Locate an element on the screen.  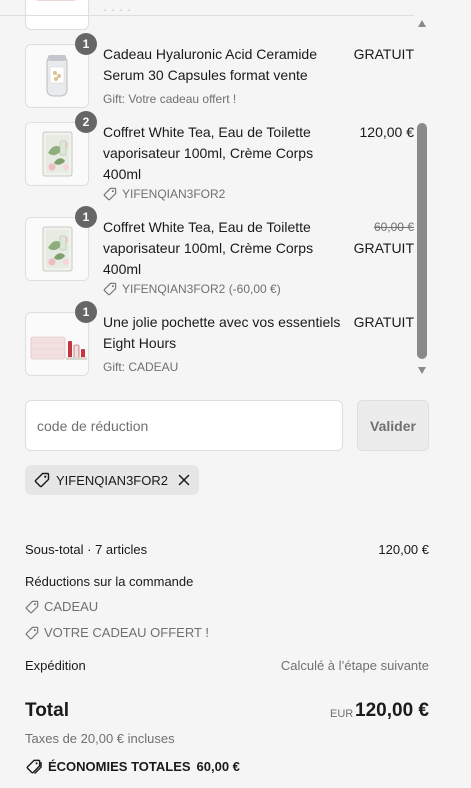
discount-code-text: YIFENQIAN3FOR2 is located at coordinates (174, 194).